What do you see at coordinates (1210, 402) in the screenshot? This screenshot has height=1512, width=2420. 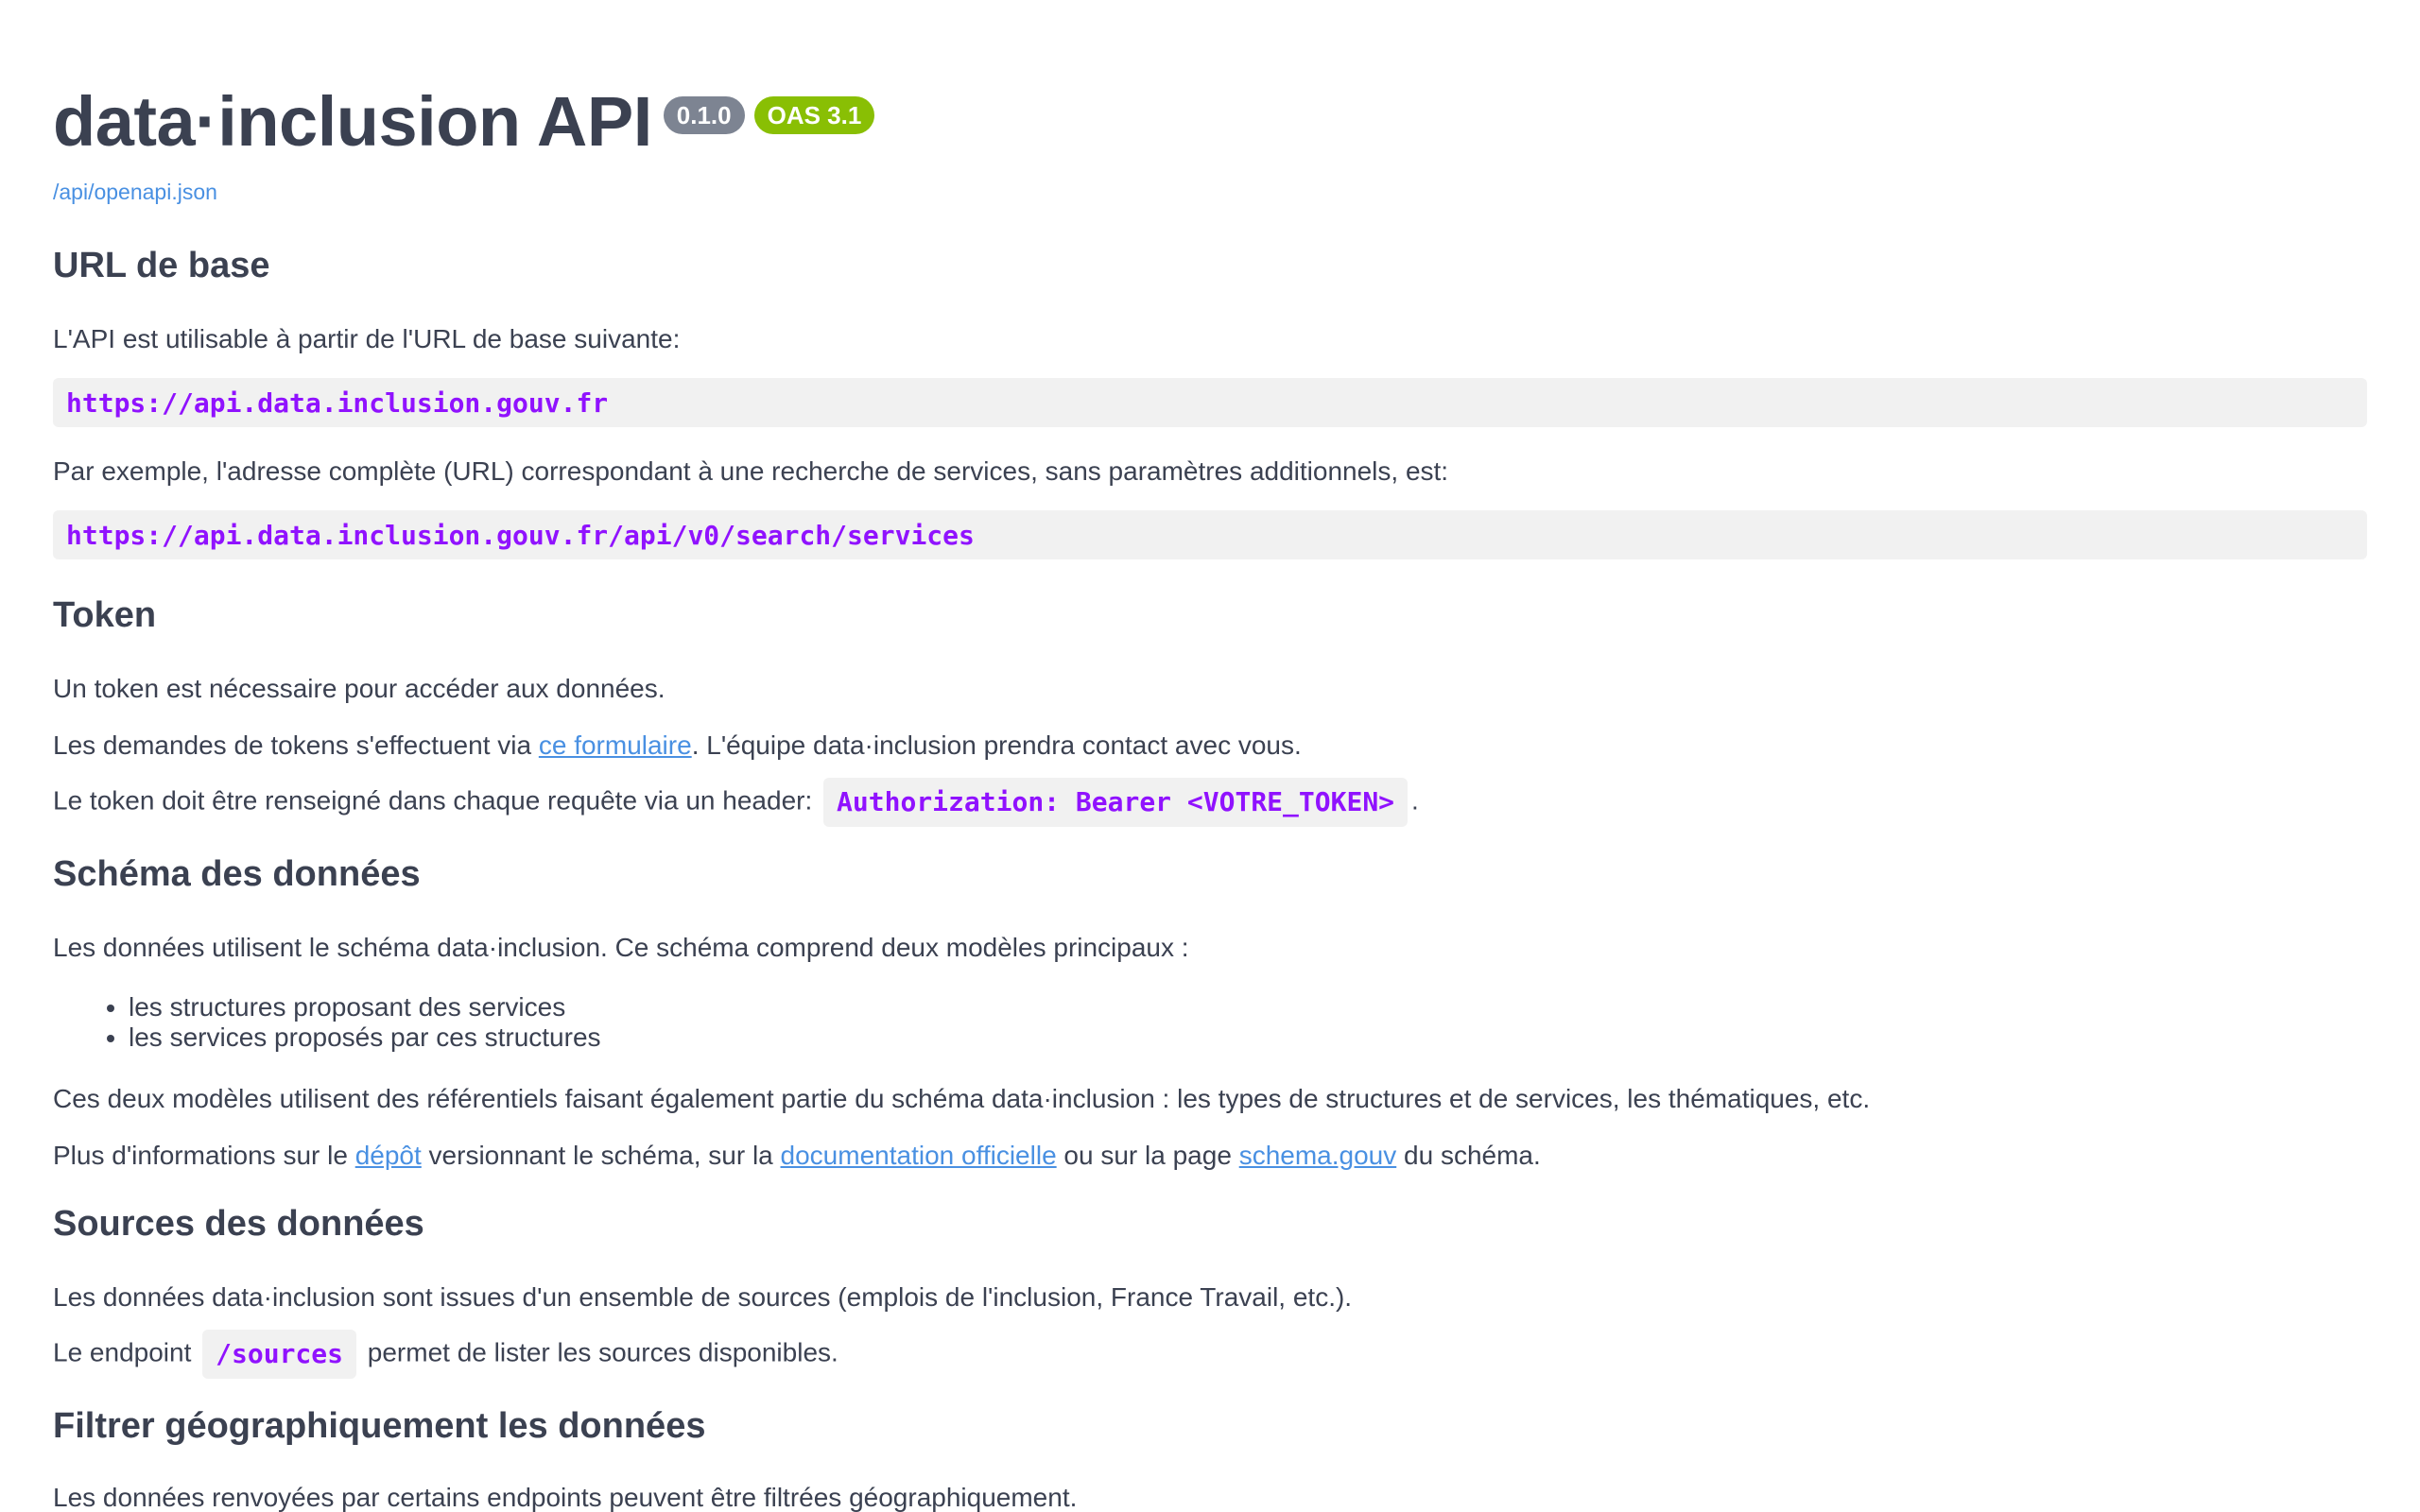 I see `base-url-code: https://api.data.inclusion.gouv.fr` at bounding box center [1210, 402].